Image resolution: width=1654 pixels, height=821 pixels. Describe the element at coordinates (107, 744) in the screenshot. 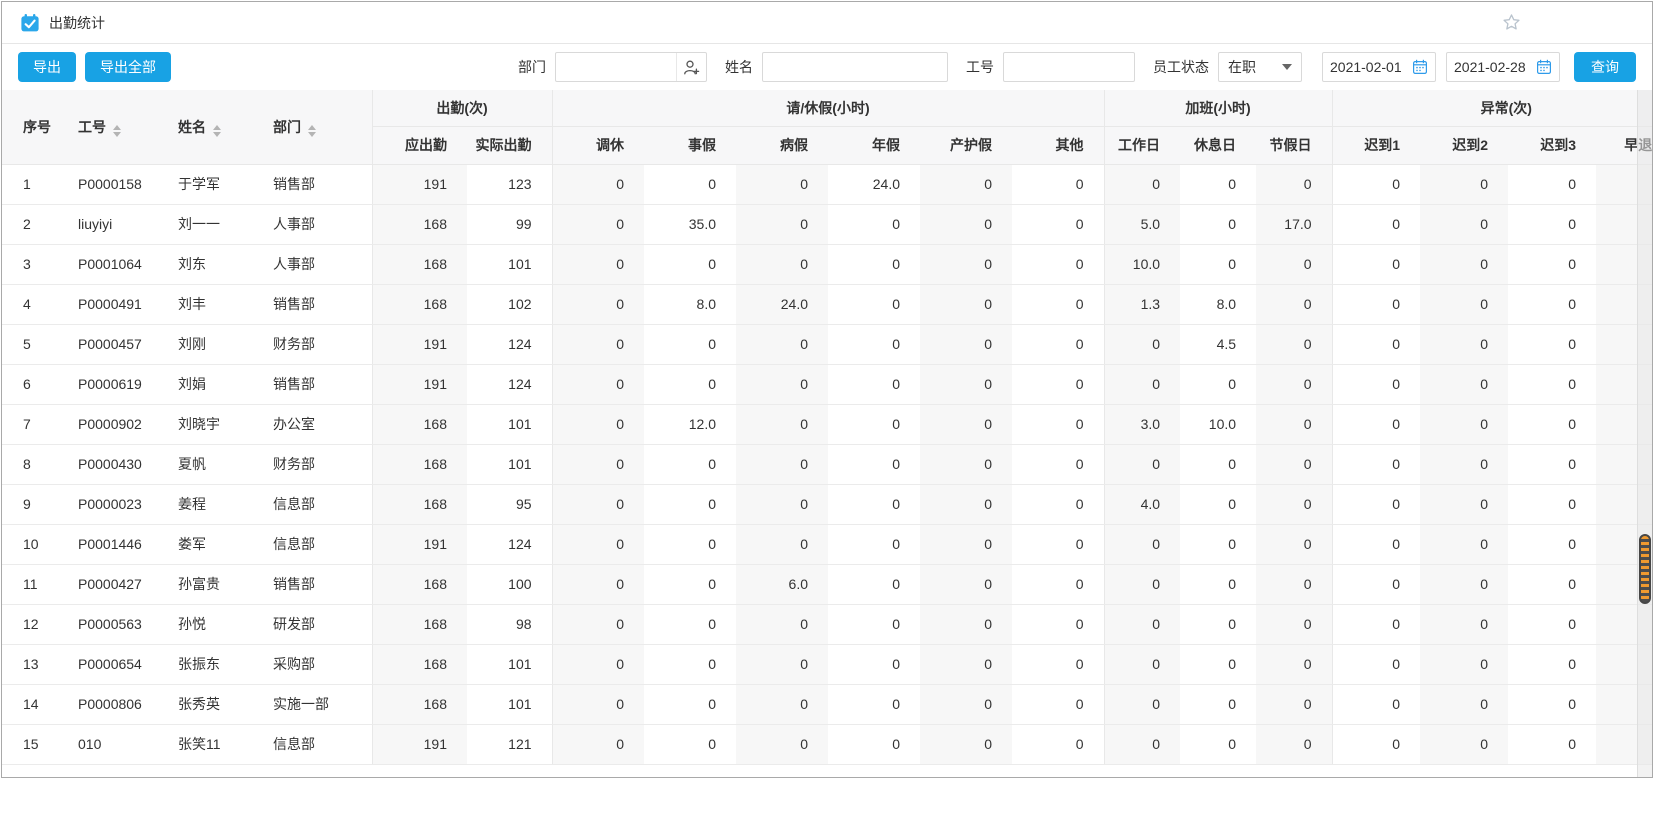

I see `cell-emp-id: 010` at that location.